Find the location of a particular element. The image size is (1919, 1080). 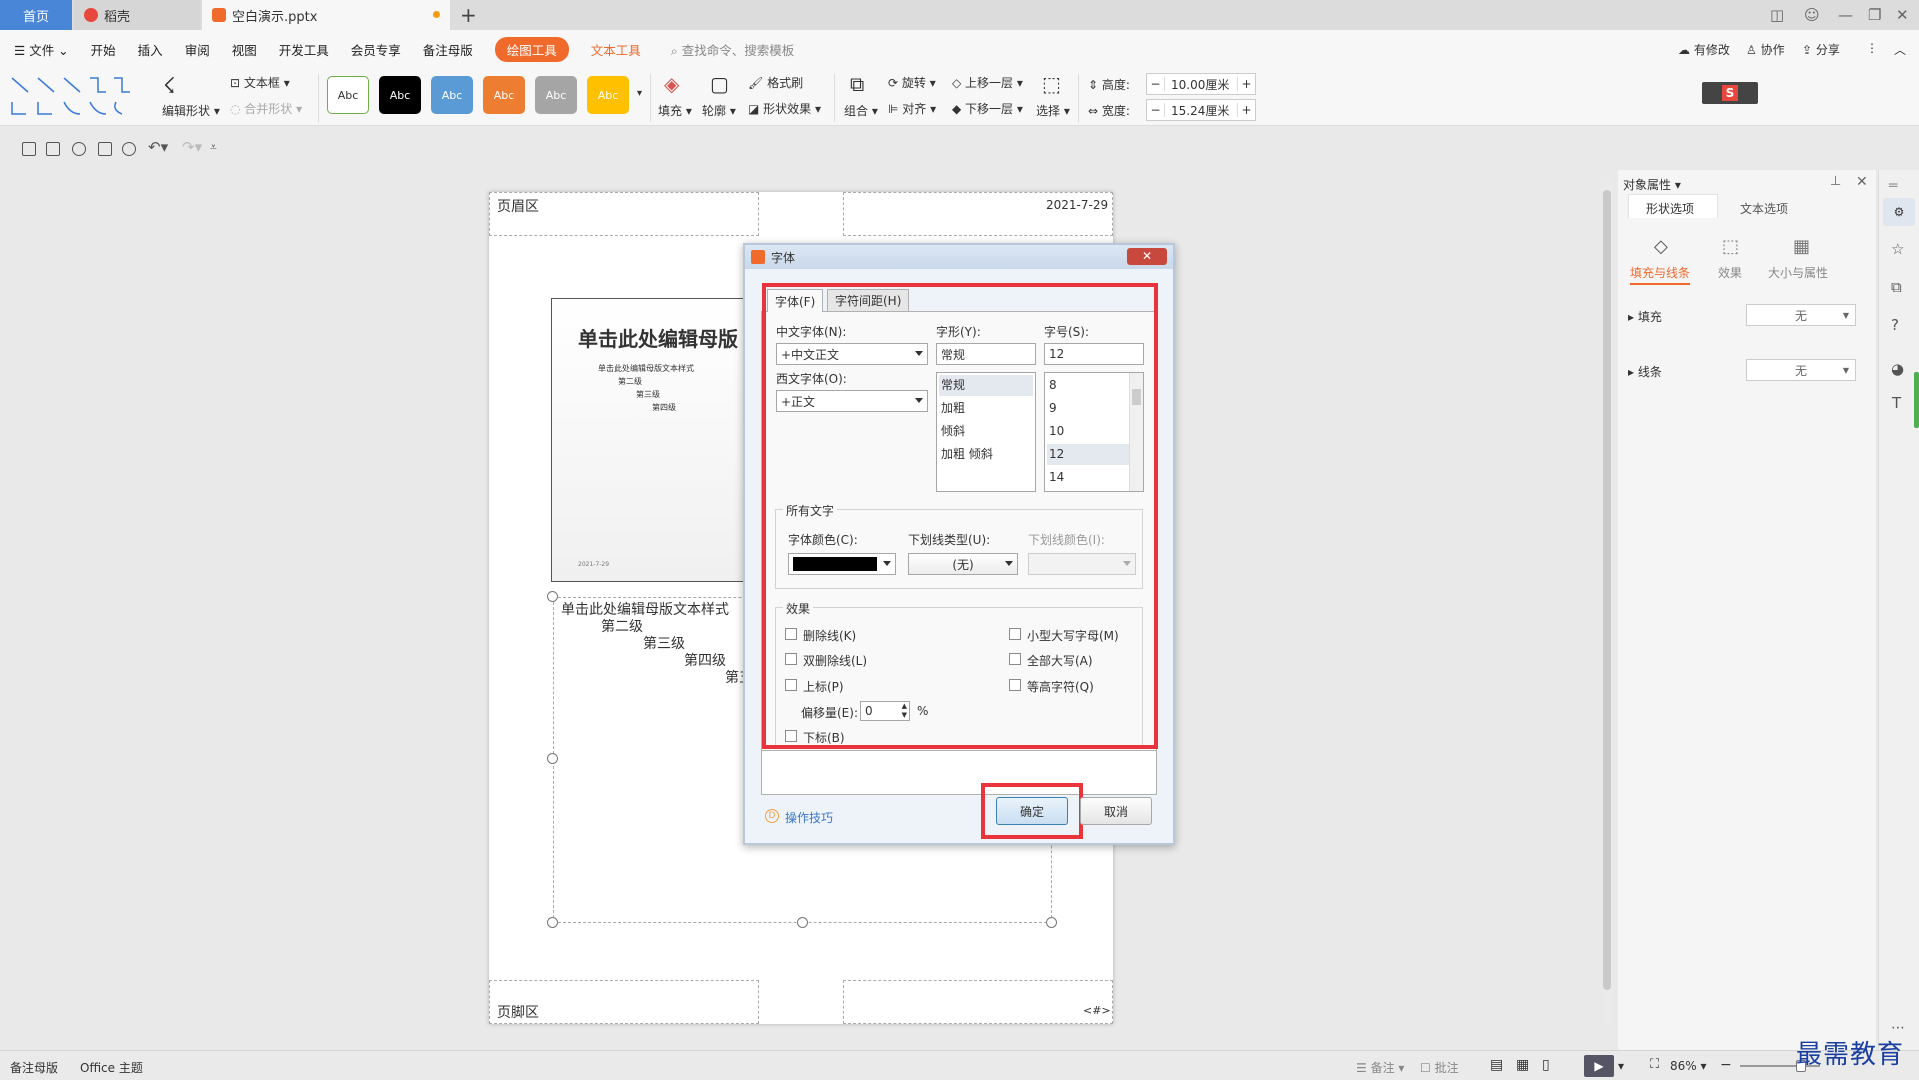

height-decrease-button: − is located at coordinates (1156, 84).